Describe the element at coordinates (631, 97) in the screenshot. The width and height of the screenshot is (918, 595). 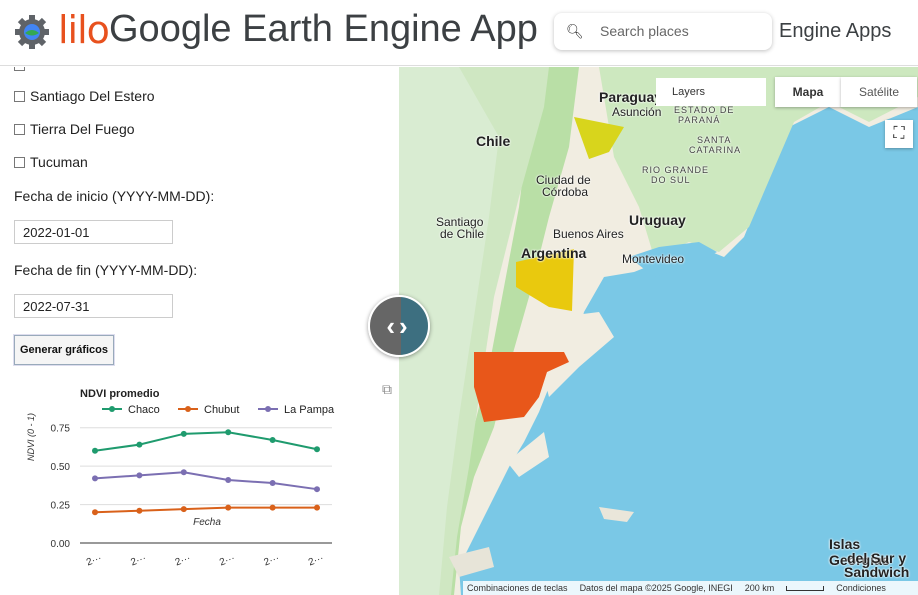
I see `map-label-paraguay: Paraguay` at that location.